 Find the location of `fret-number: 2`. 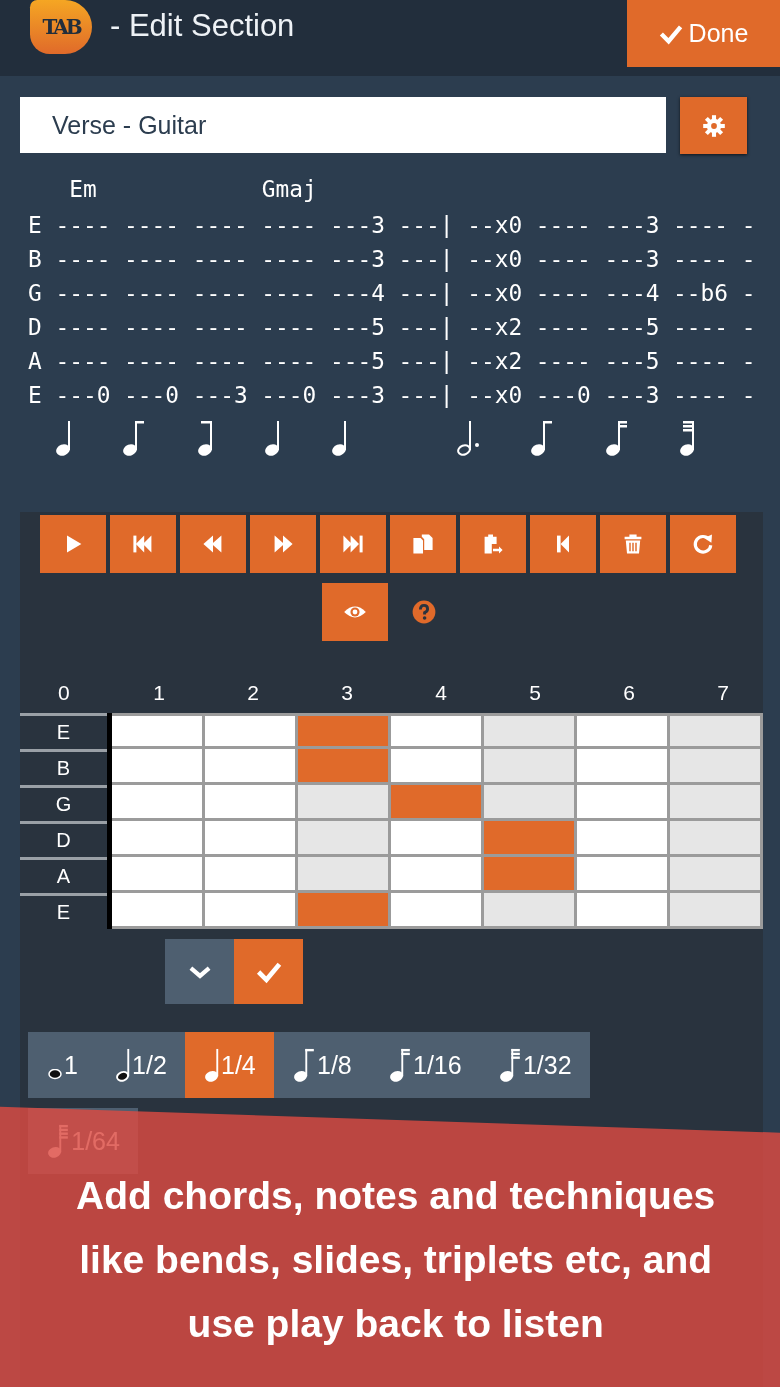

fret-number: 2 is located at coordinates (253, 693).